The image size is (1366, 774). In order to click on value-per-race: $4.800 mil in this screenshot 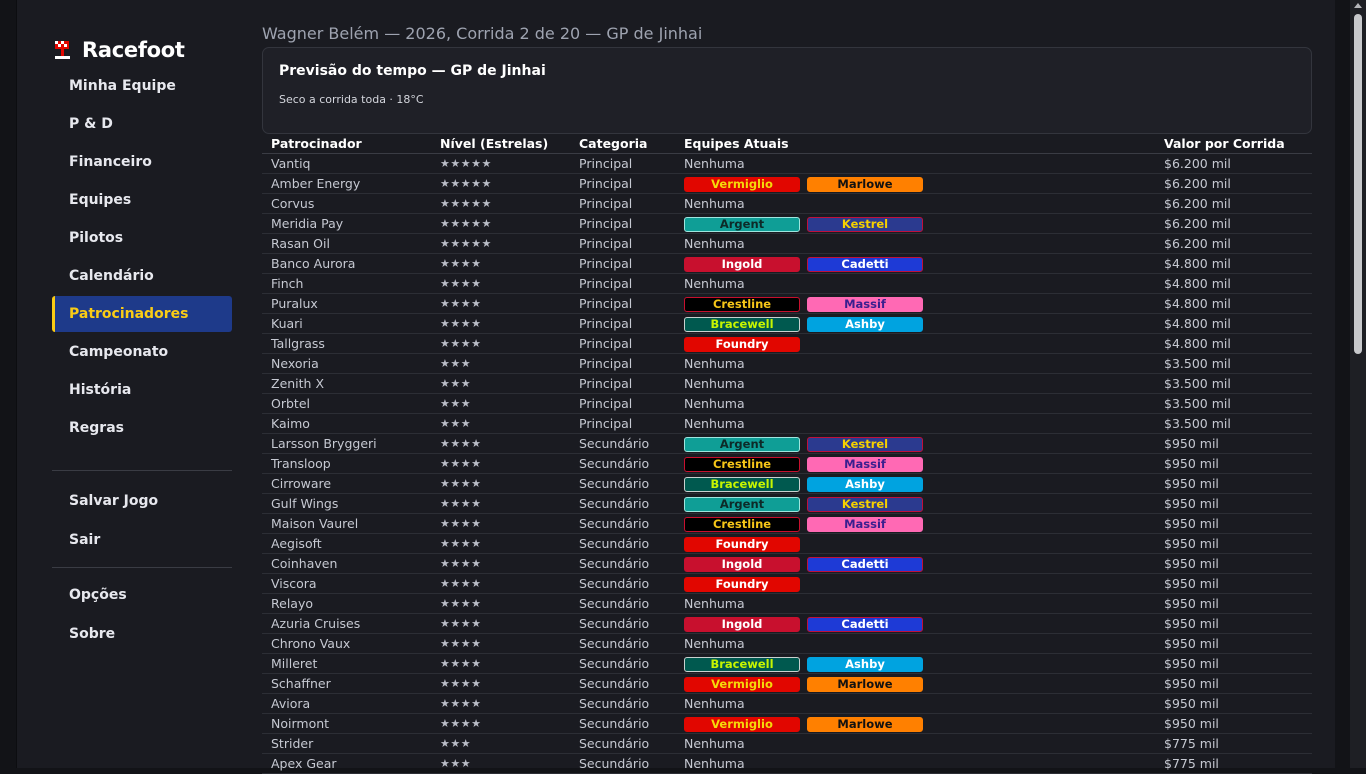, I will do `click(1233, 263)`.